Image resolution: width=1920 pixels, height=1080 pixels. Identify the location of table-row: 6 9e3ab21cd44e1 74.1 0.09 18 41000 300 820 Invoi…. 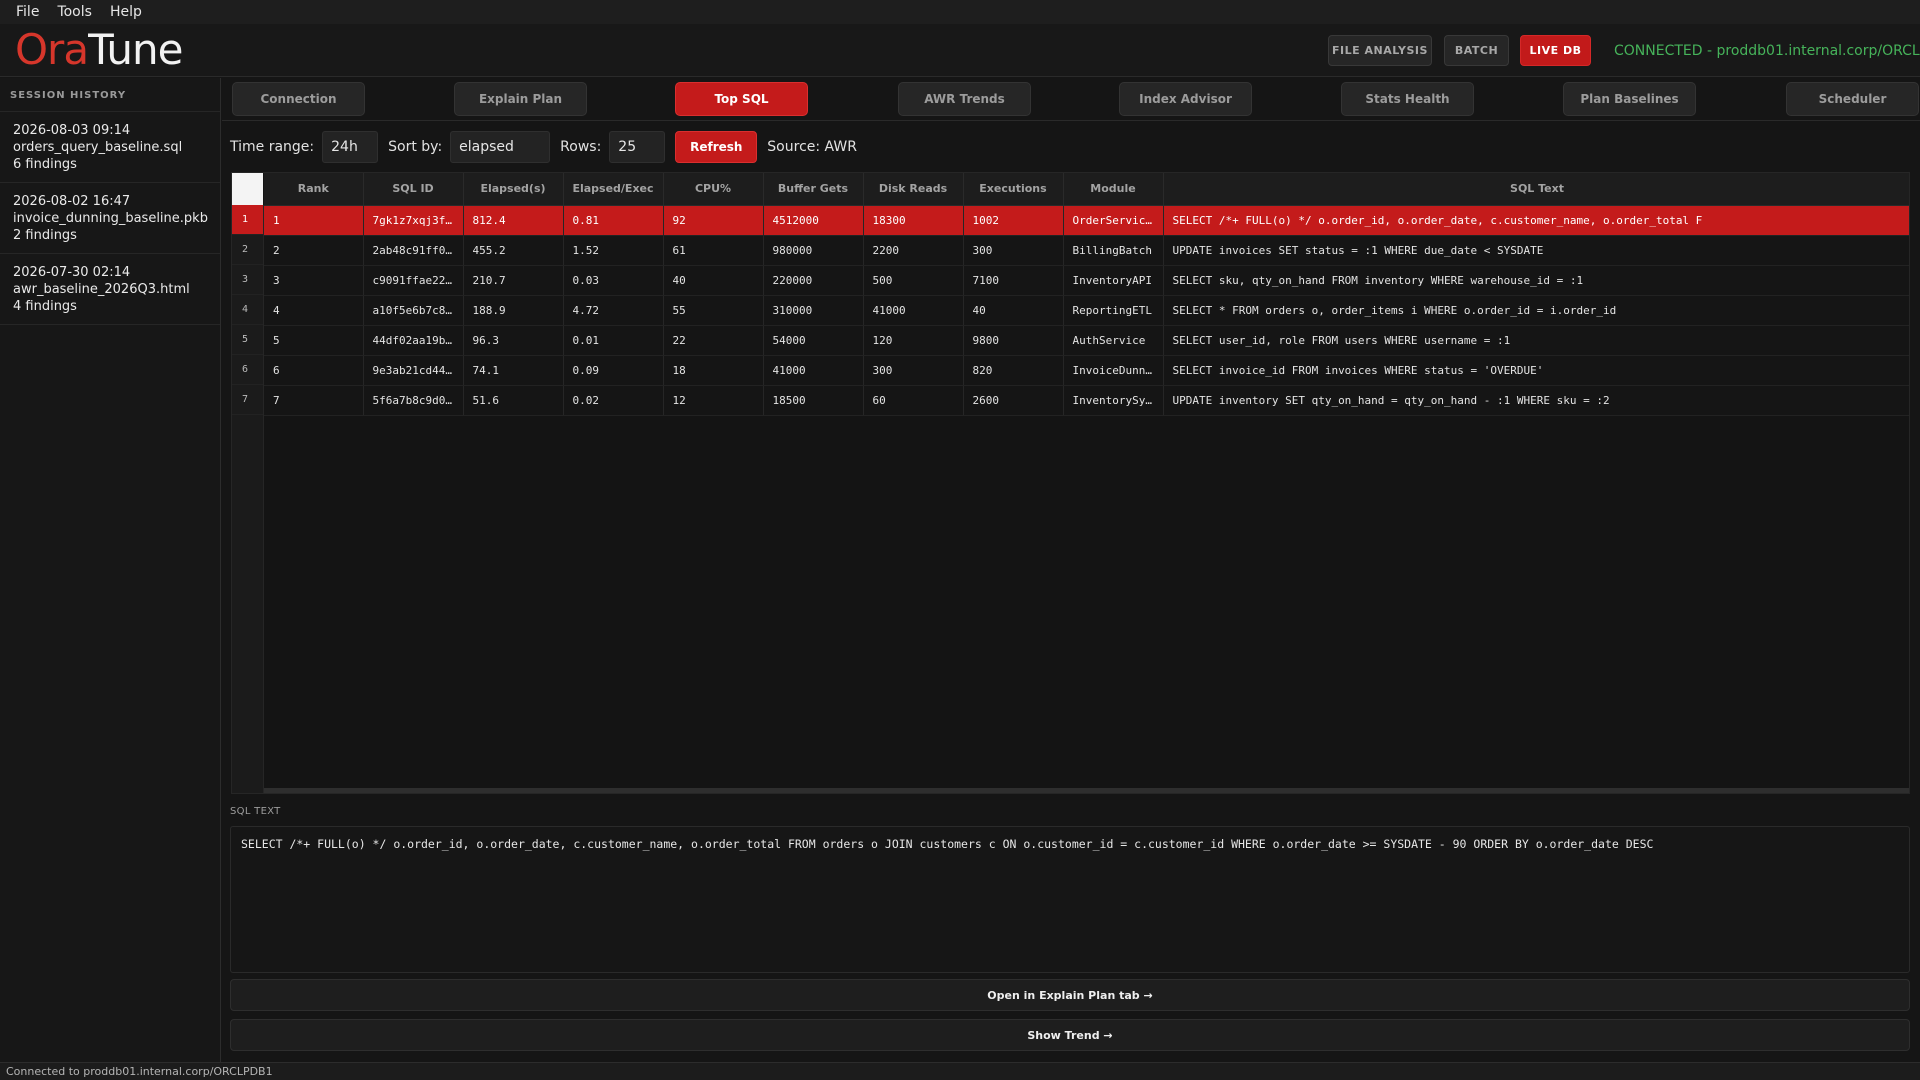
(1086, 370).